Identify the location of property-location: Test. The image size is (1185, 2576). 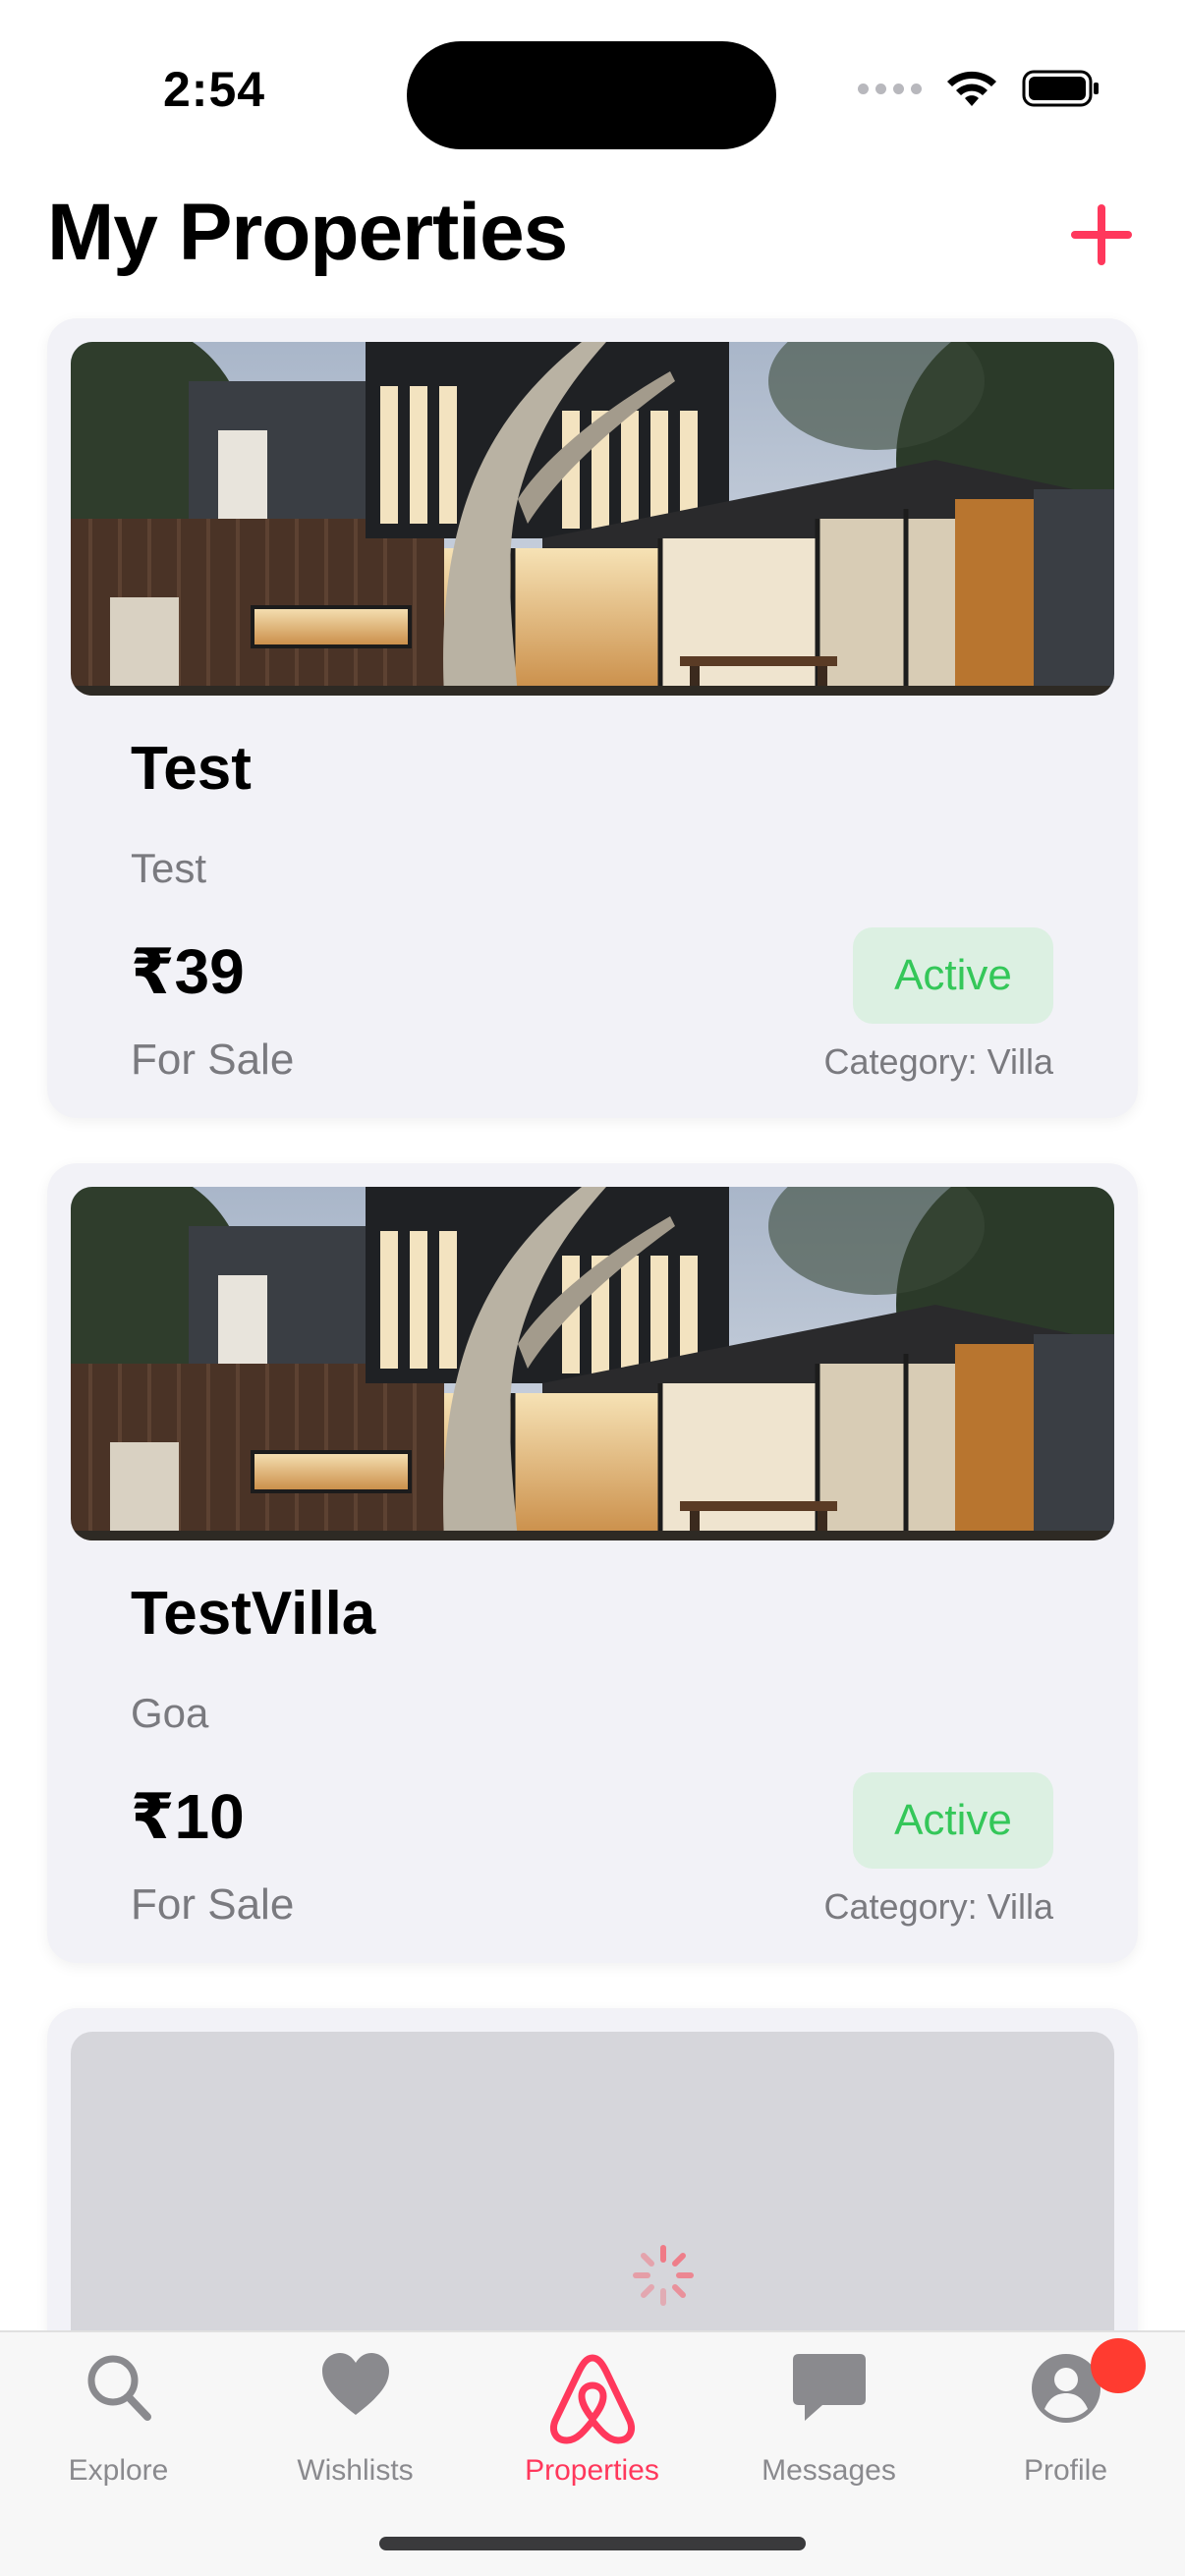
(169, 868).